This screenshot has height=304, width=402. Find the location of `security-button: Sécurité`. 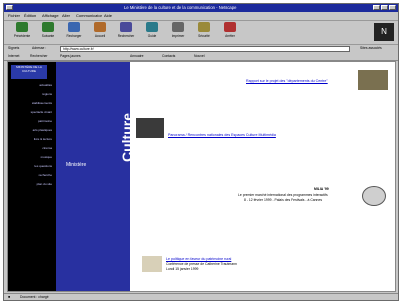

security-button: Sécurité is located at coordinates (204, 32).